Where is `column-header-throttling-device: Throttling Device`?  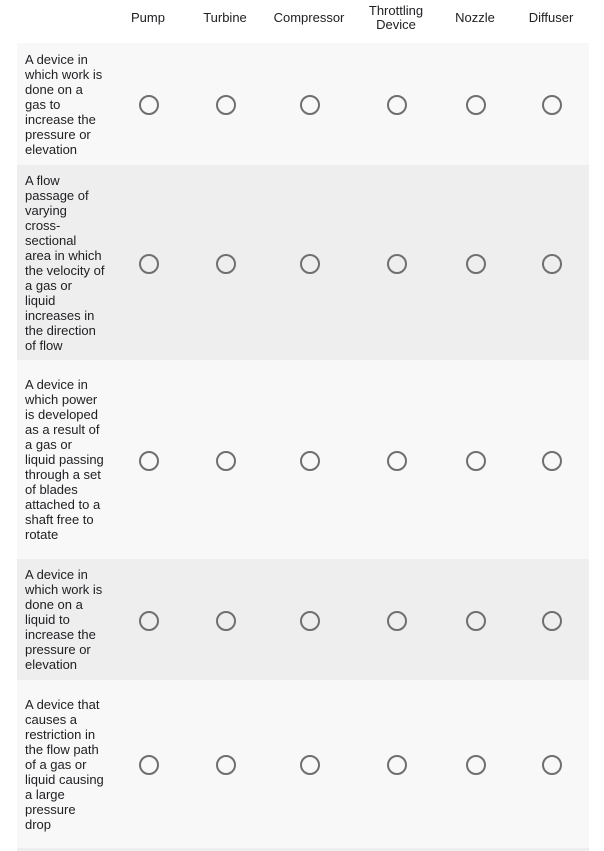
column-header-throttling-device: Throttling Device is located at coordinates (396, 17).